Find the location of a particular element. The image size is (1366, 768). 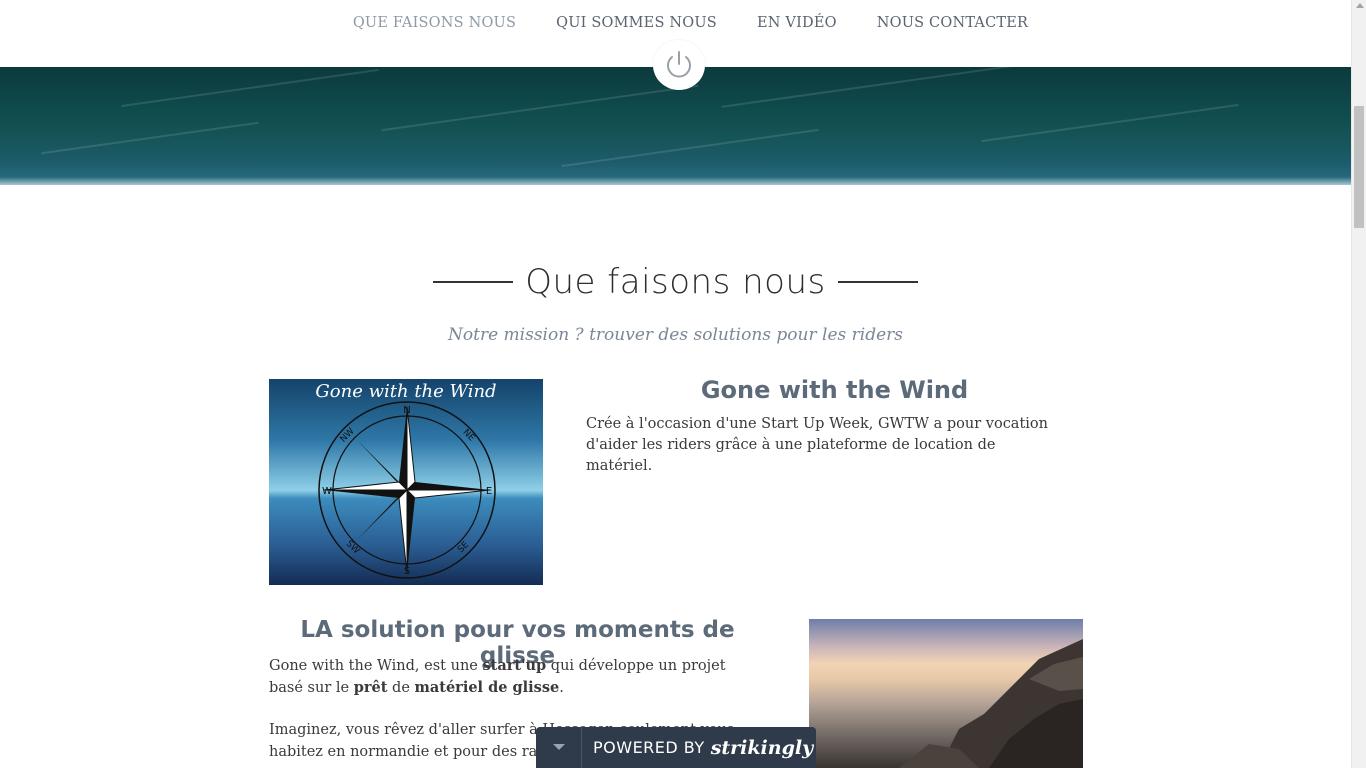

svg-text: S is located at coordinates (407, 571).